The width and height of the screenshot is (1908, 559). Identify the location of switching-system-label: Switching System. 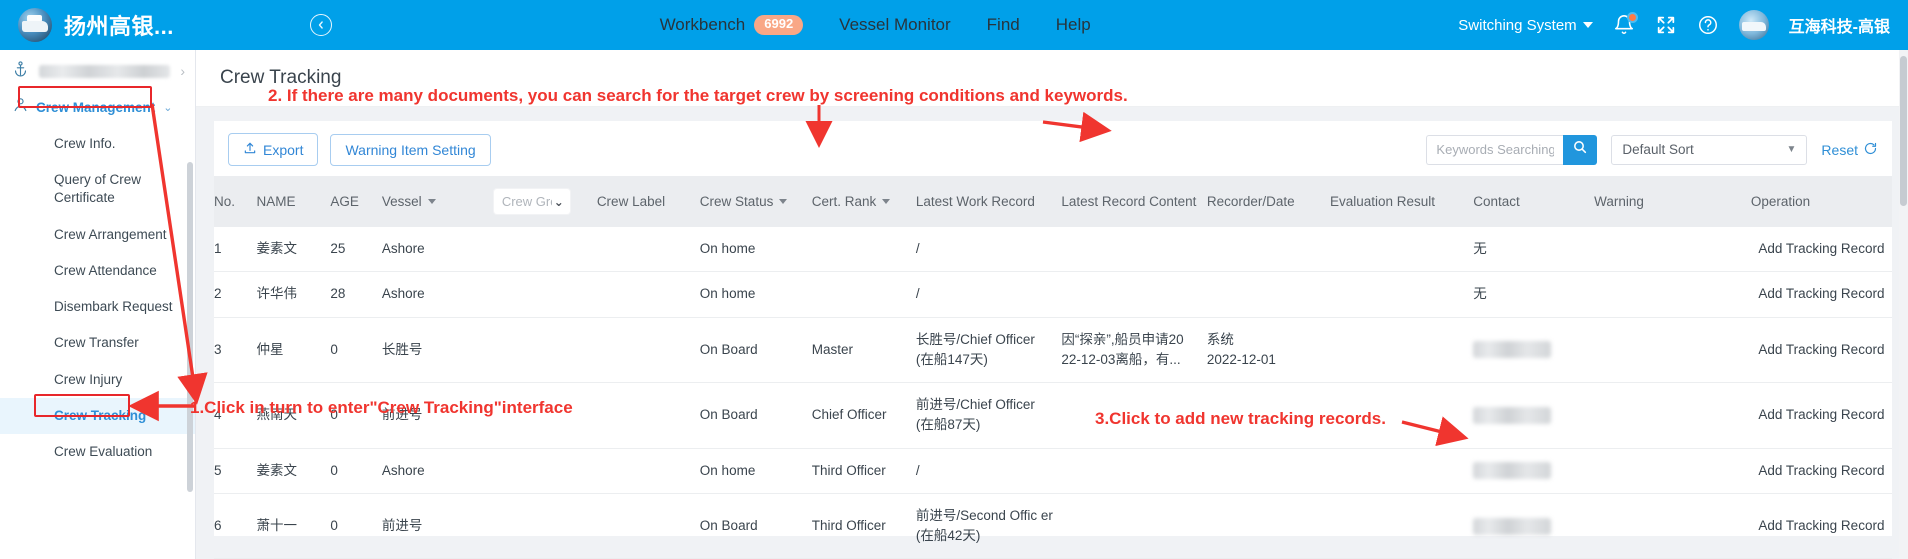
(1517, 25).